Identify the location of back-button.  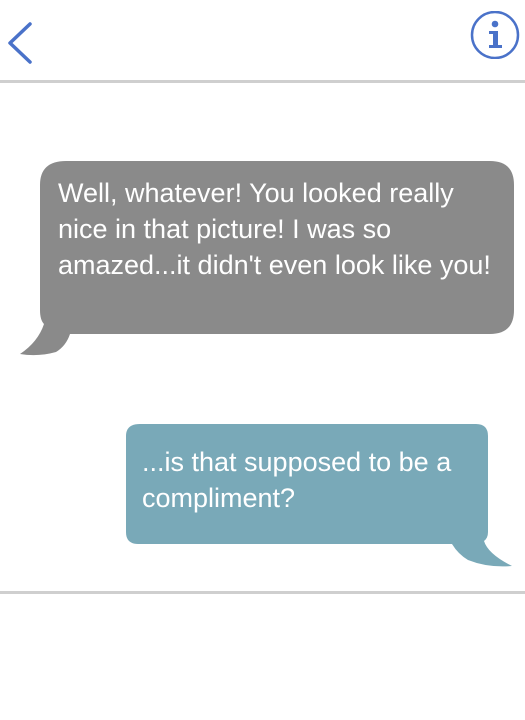
(21, 43).